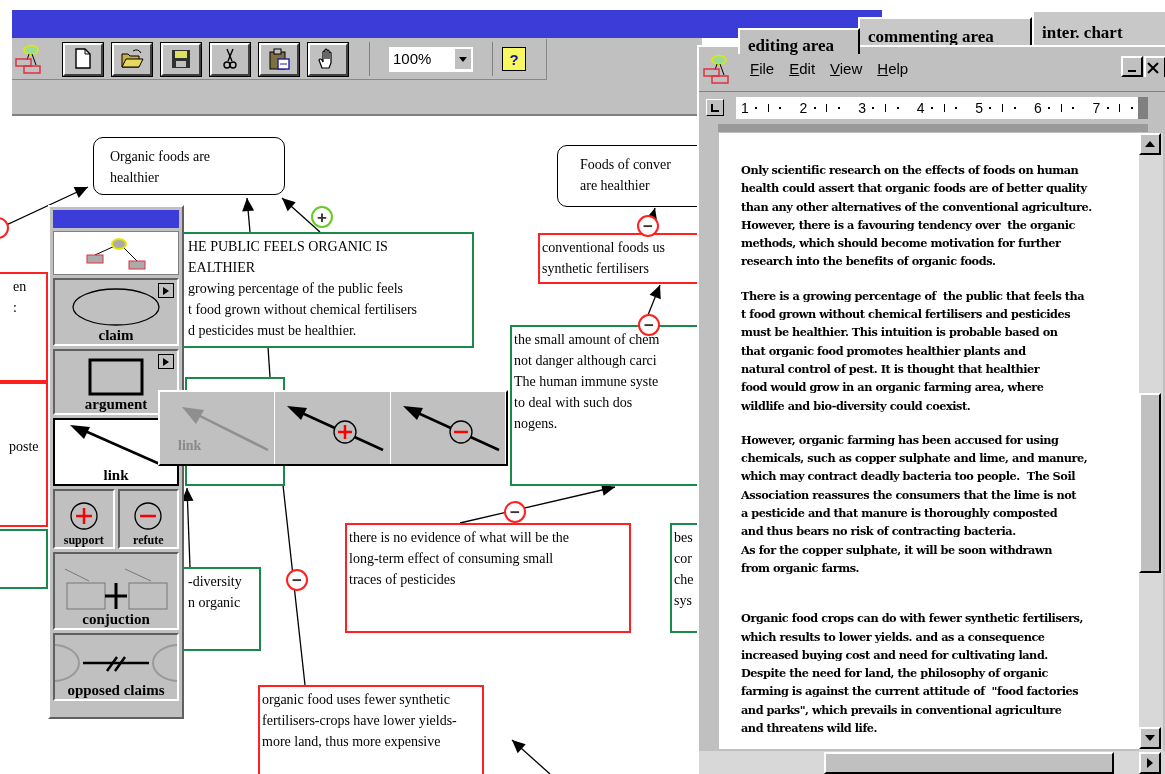  I want to click on rectangle-icon, so click(116, 377).